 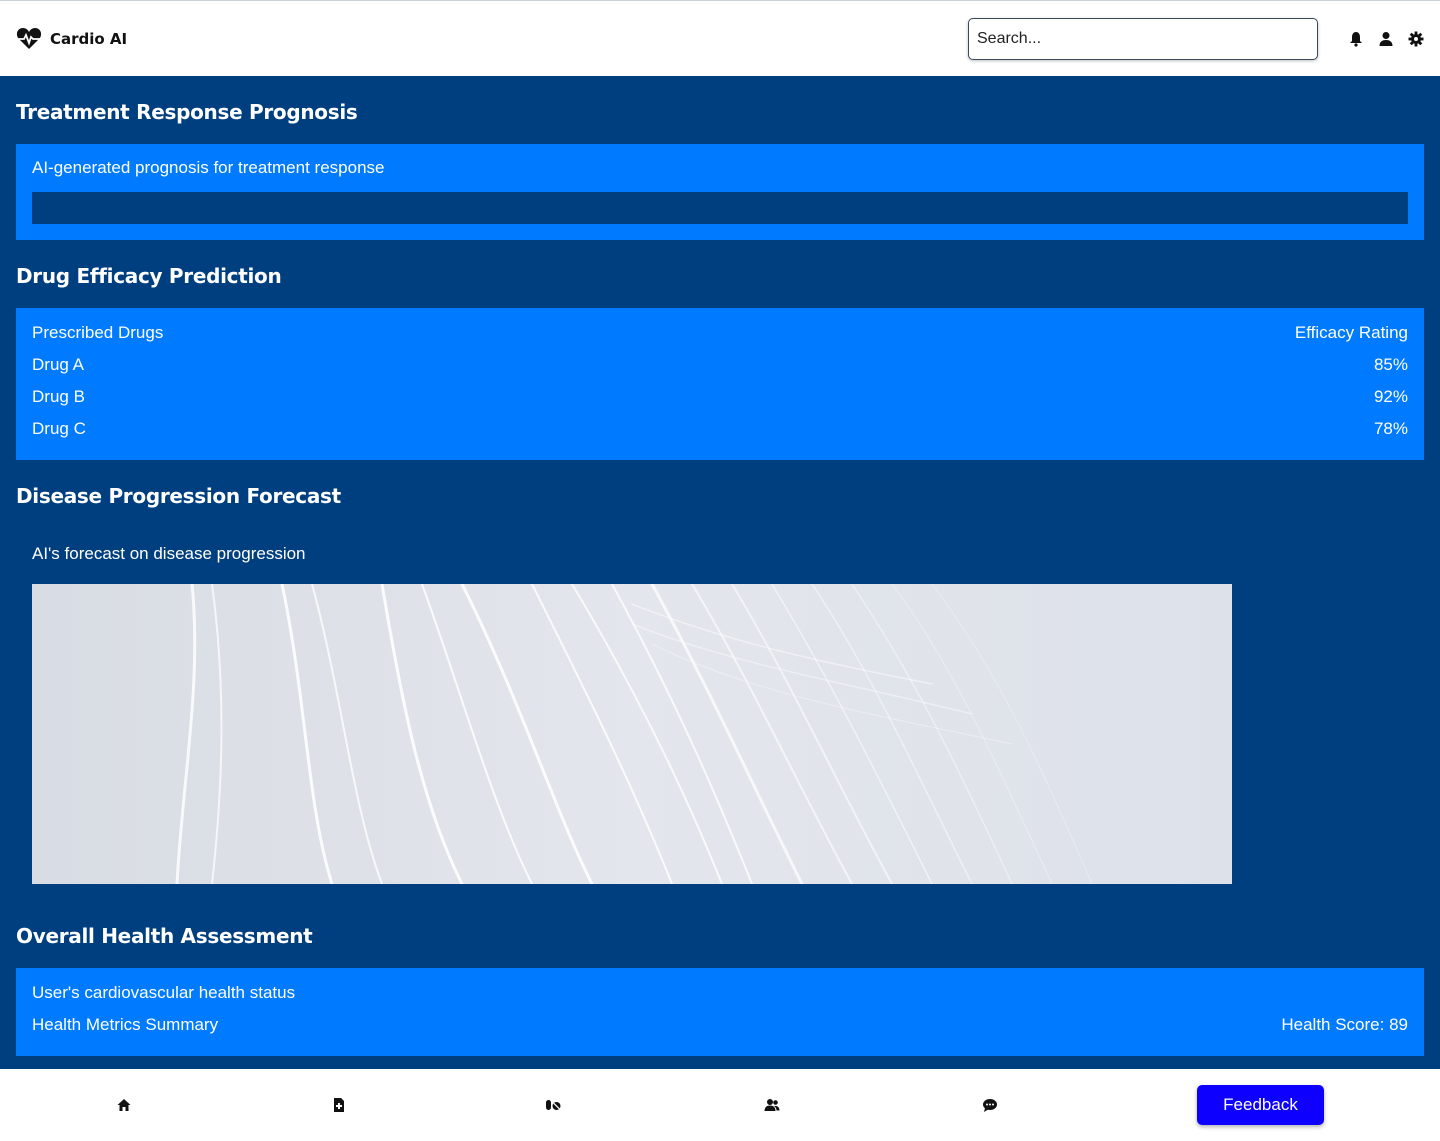 What do you see at coordinates (58, 396) in the screenshot?
I see `drug-name: Drug B` at bounding box center [58, 396].